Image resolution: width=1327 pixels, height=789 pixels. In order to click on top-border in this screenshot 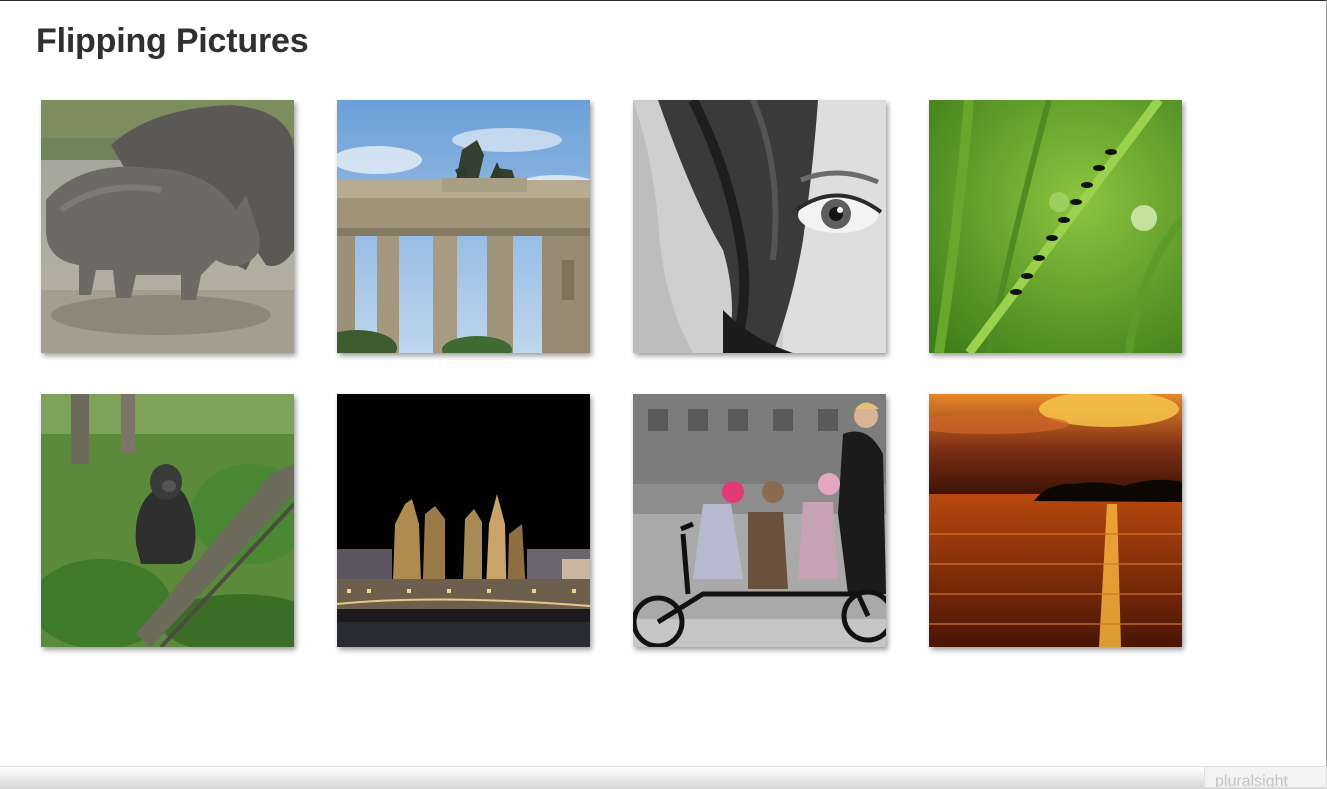, I will do `click(663, 0)`.